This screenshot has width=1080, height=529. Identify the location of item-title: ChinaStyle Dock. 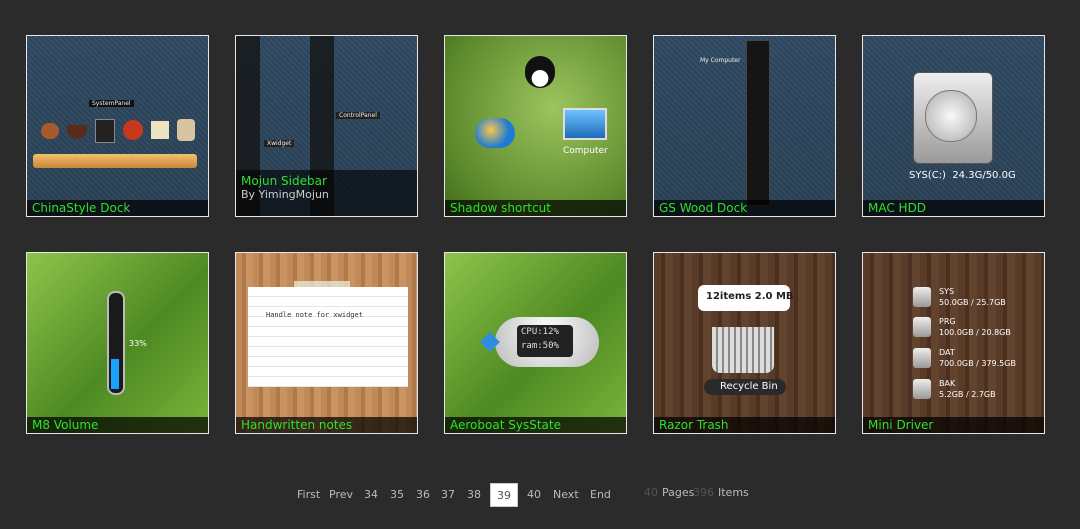
(117, 208).